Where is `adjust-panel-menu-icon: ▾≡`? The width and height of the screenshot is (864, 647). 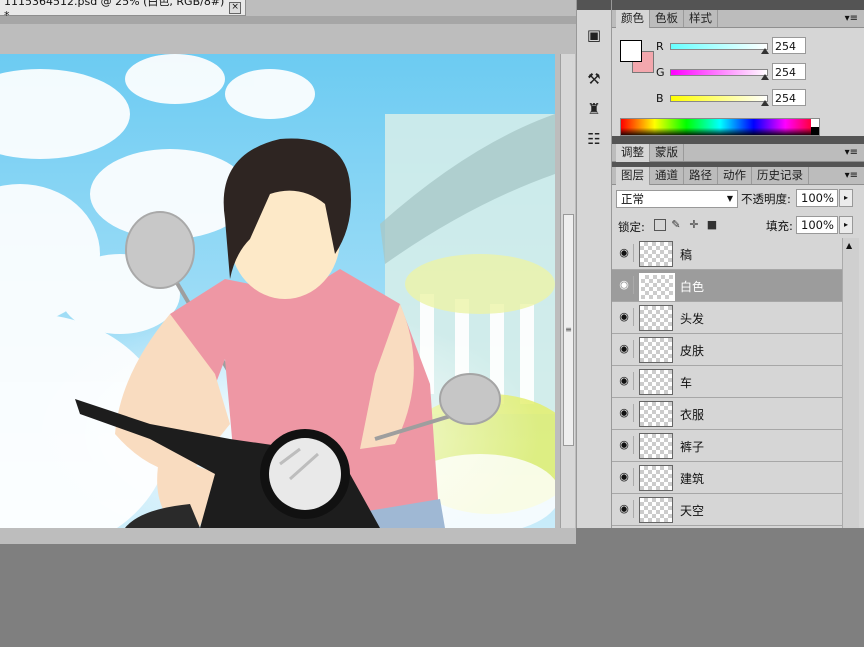
adjust-panel-menu-icon: ▾≡ is located at coordinates (851, 152).